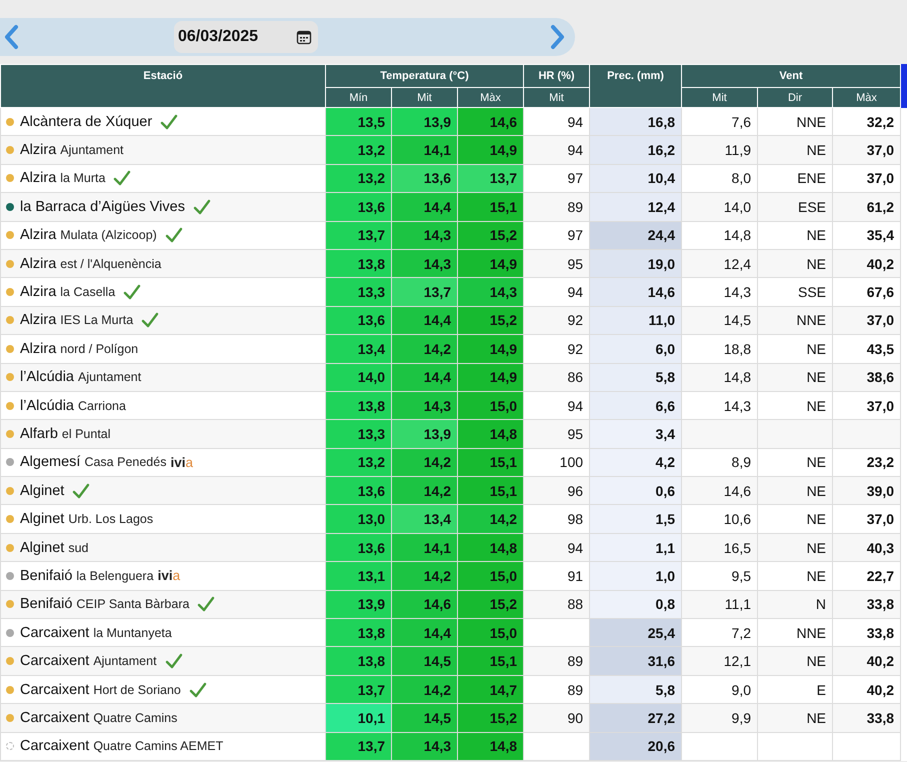 The width and height of the screenshot is (907, 762). Describe the element at coordinates (636, 178) in the screenshot. I see `precipitation-cell: 10,4` at that location.